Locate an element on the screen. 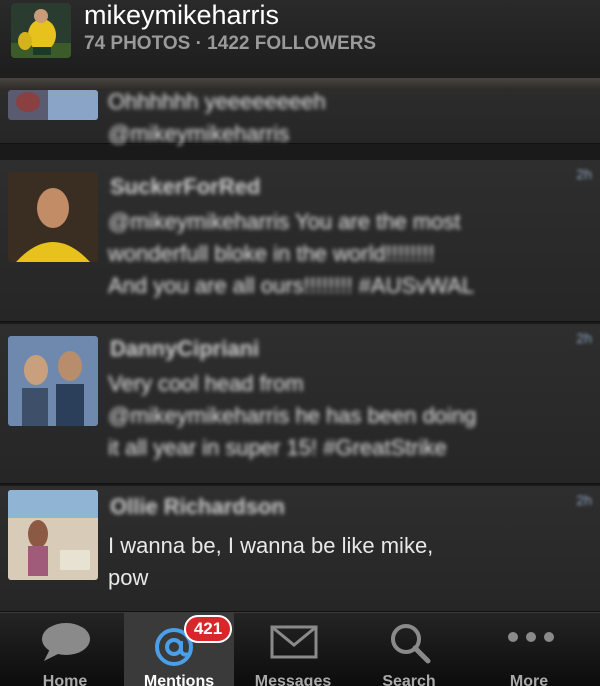 This screenshot has height=686, width=600. tab-messages: Messages is located at coordinates (293, 649).